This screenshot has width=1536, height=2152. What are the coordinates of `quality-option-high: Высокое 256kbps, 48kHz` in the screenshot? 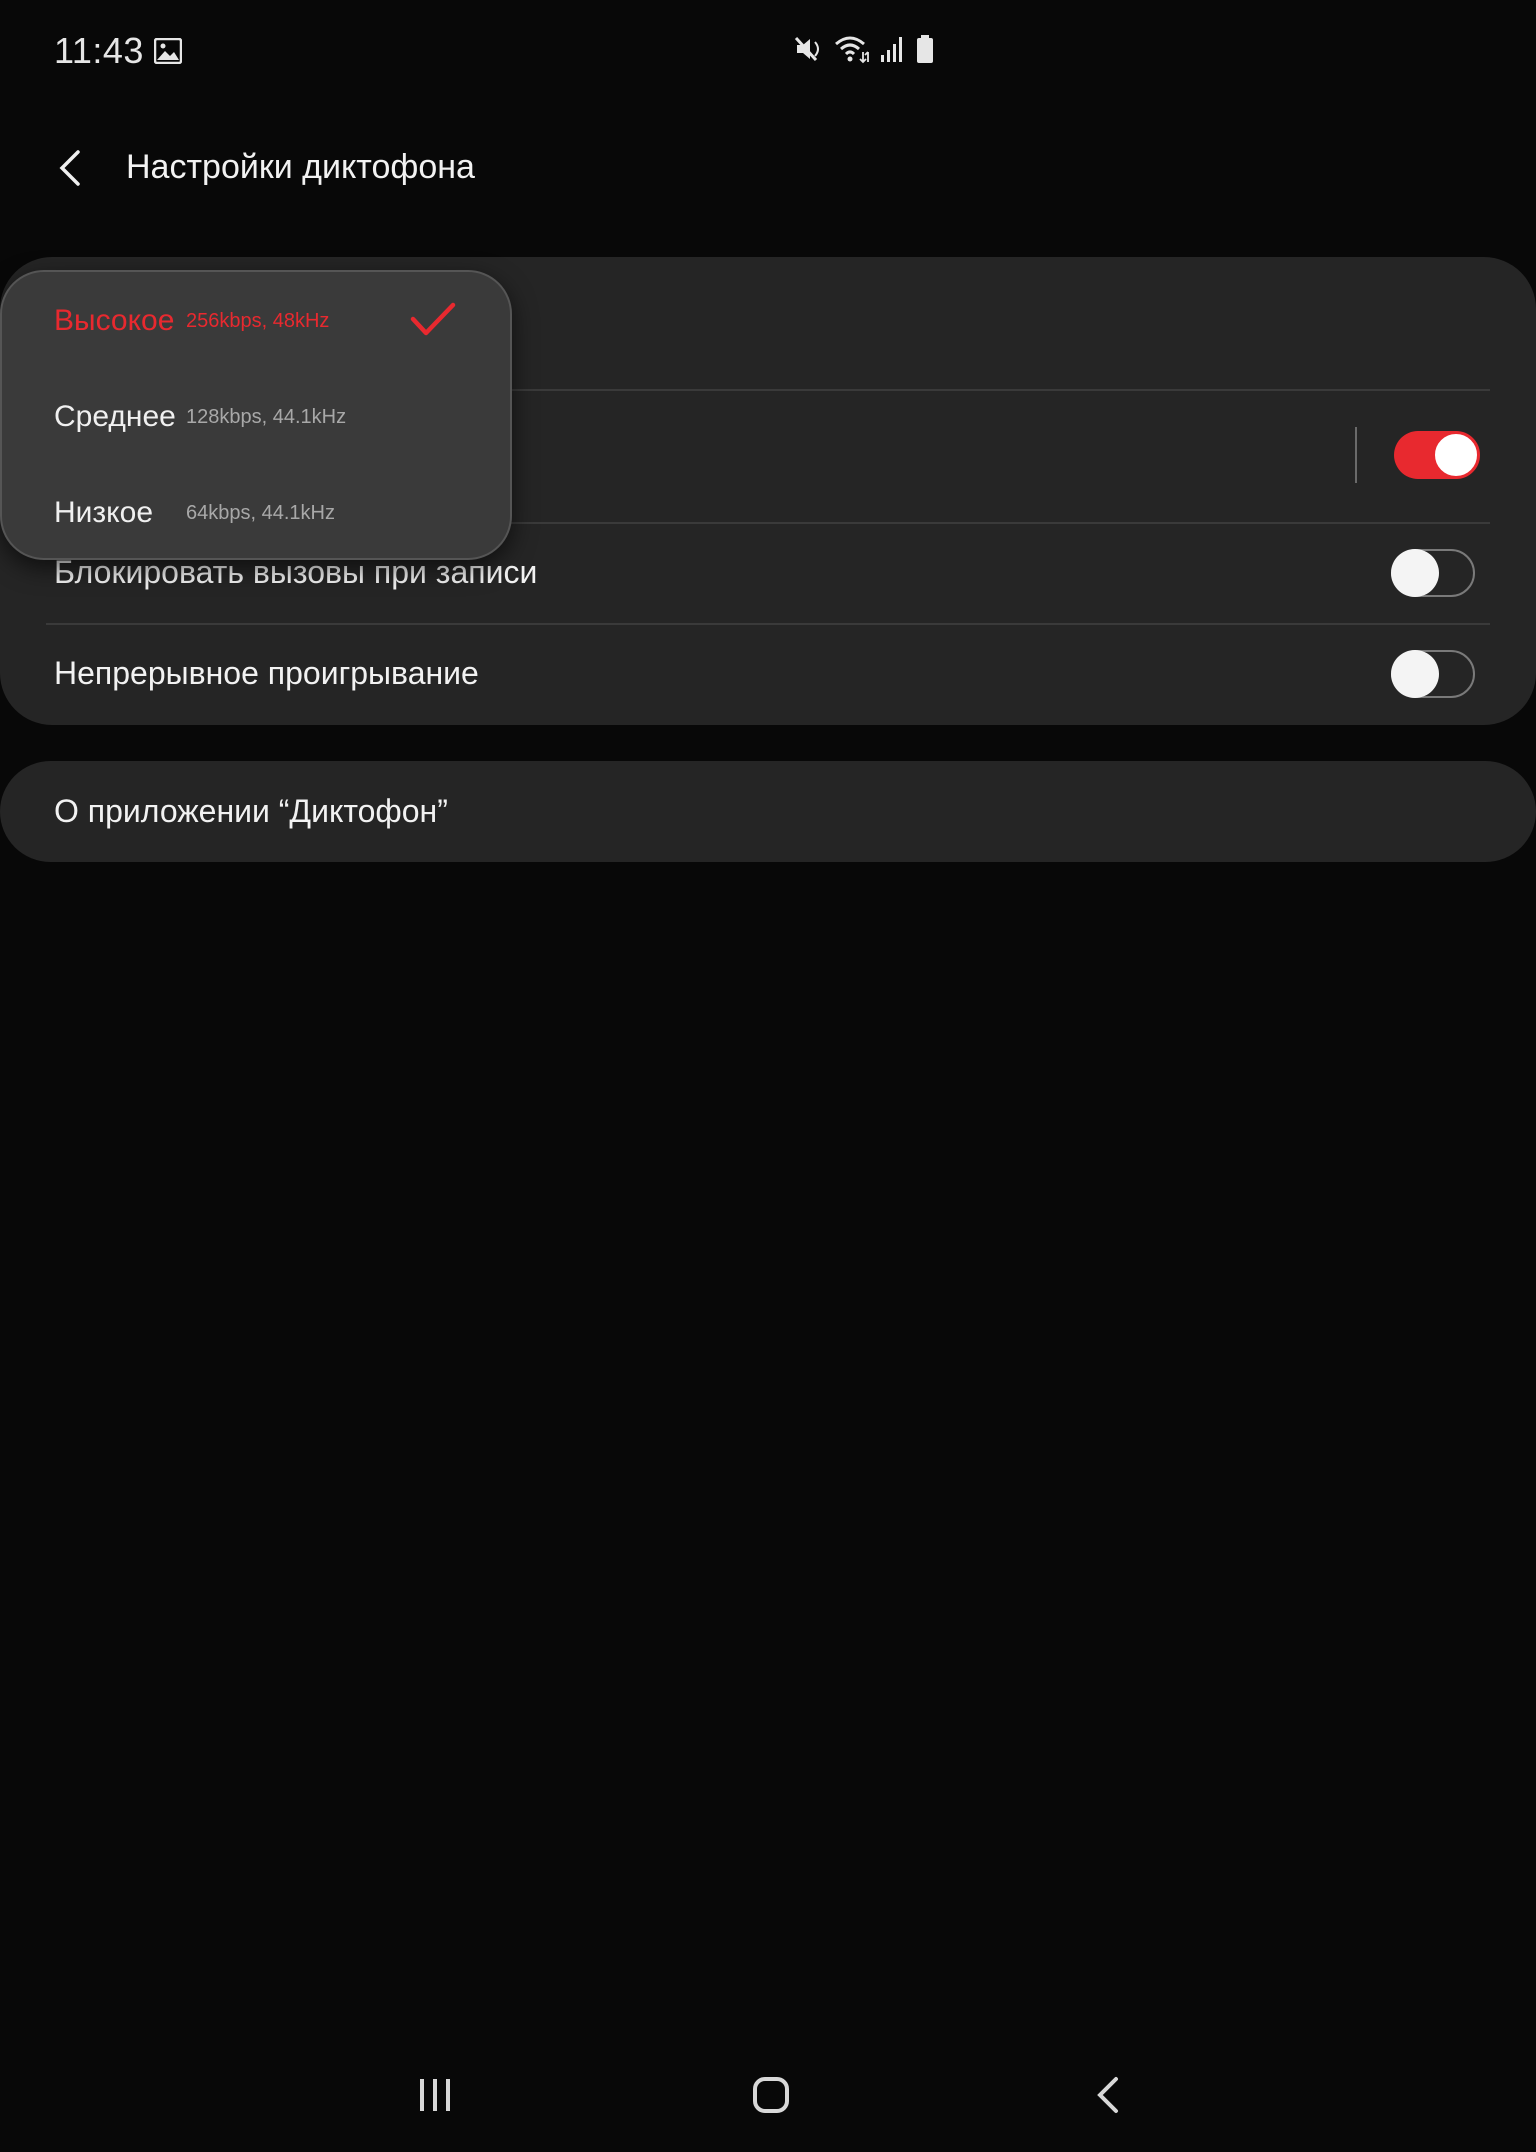 It's located at (257, 320).